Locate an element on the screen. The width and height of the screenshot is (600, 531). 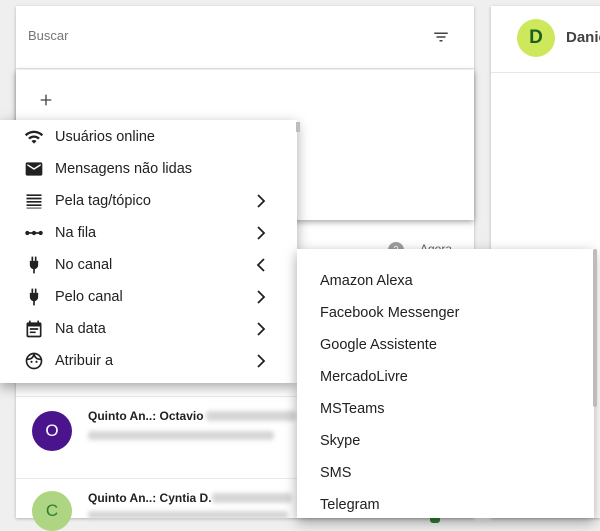
submenu-item-label: MSTeams is located at coordinates (352, 409).